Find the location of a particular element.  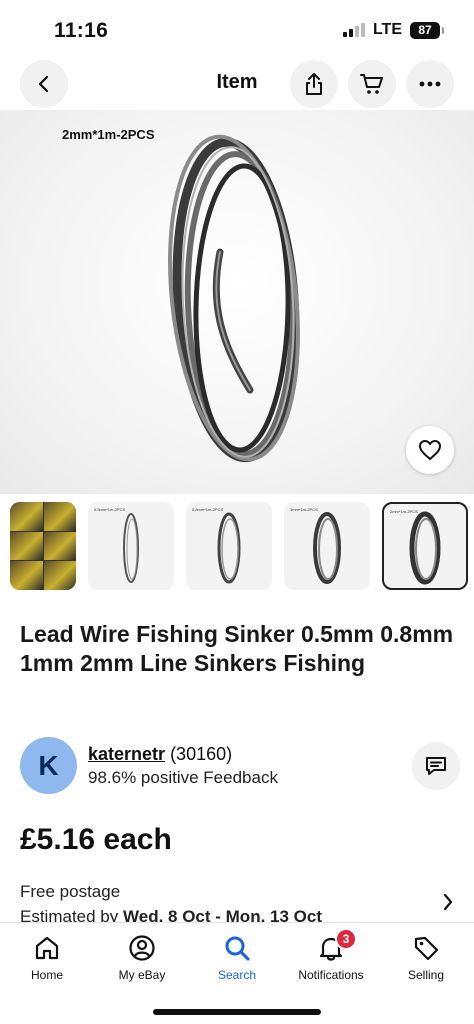

cart-button is located at coordinates (372, 84).